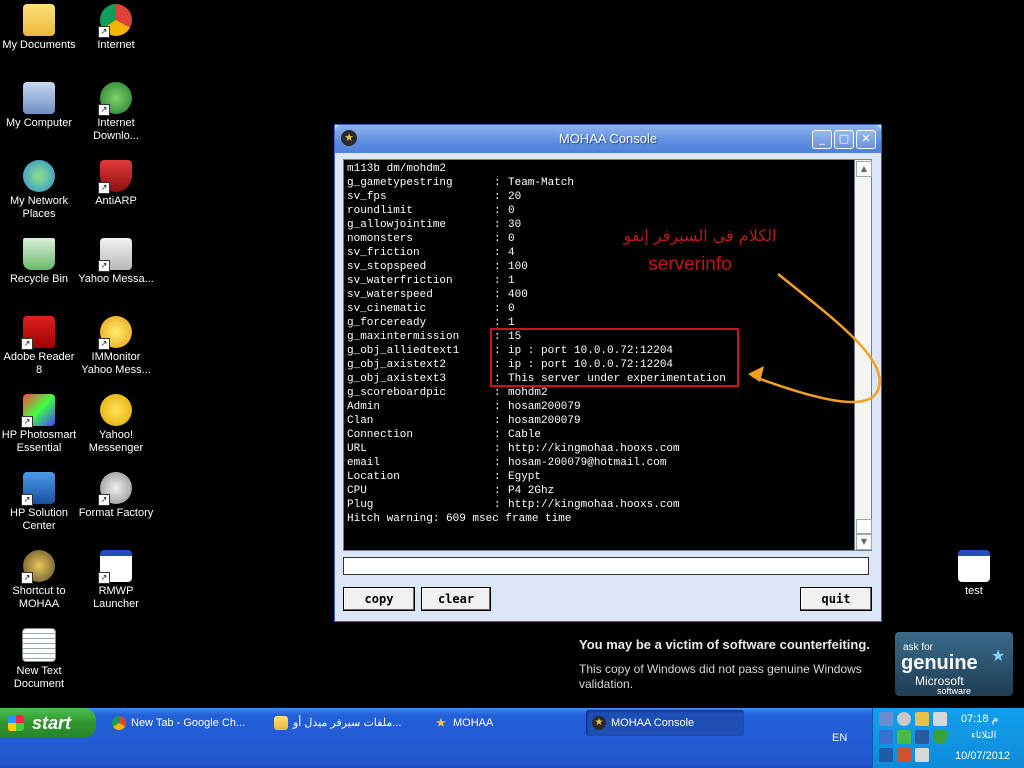  I want to click on annotation-arrow, so click(814, 338).